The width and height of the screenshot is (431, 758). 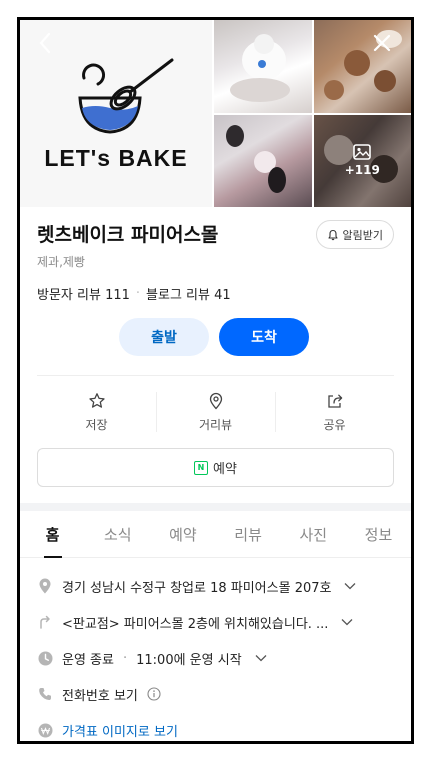 I want to click on close-icon, so click(x=382, y=43).